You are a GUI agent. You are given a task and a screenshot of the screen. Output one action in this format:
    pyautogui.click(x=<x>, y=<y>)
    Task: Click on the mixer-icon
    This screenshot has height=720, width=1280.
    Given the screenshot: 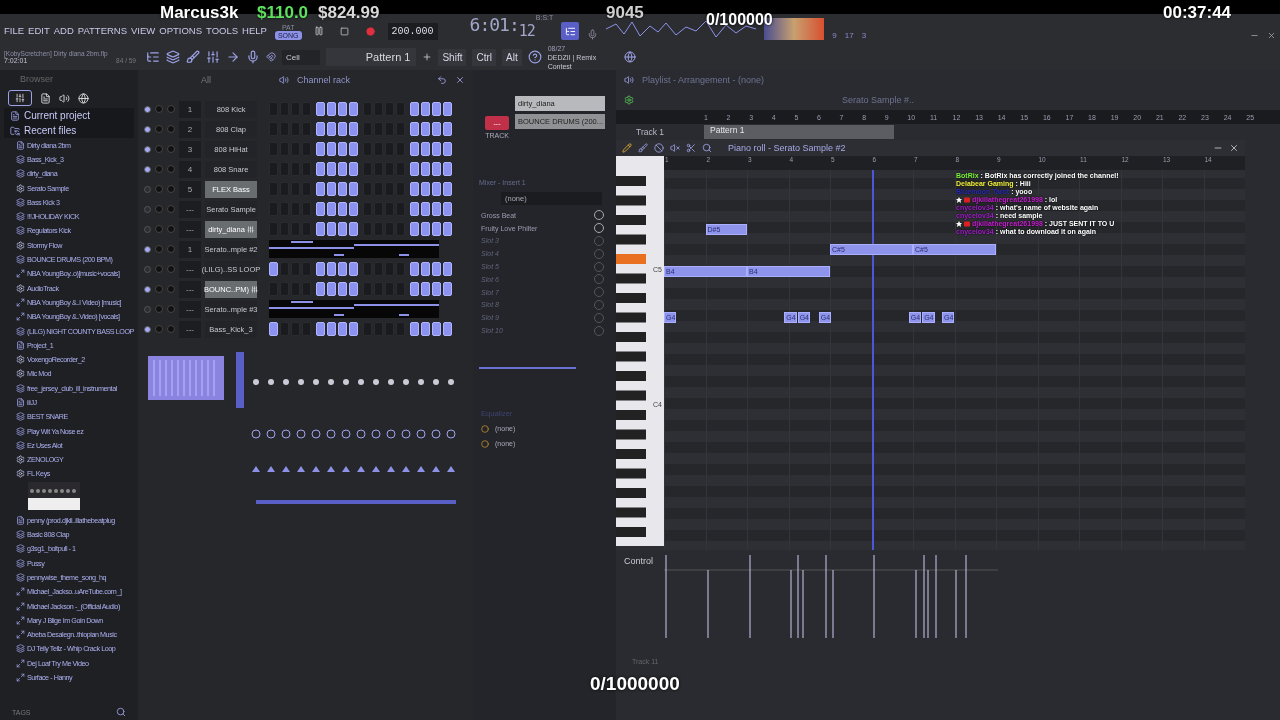 What is the action you would take?
    pyautogui.click(x=213, y=57)
    